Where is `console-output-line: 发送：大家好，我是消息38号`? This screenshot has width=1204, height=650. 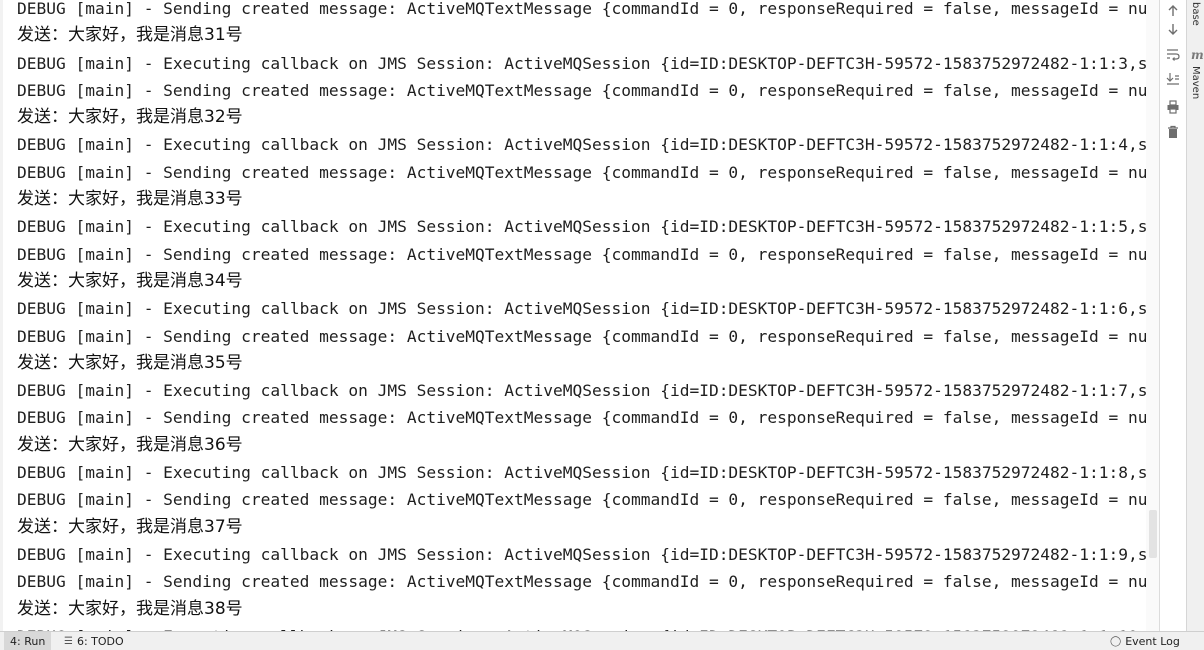 console-output-line: 发送：大家好，我是消息38号 is located at coordinates (130, 608).